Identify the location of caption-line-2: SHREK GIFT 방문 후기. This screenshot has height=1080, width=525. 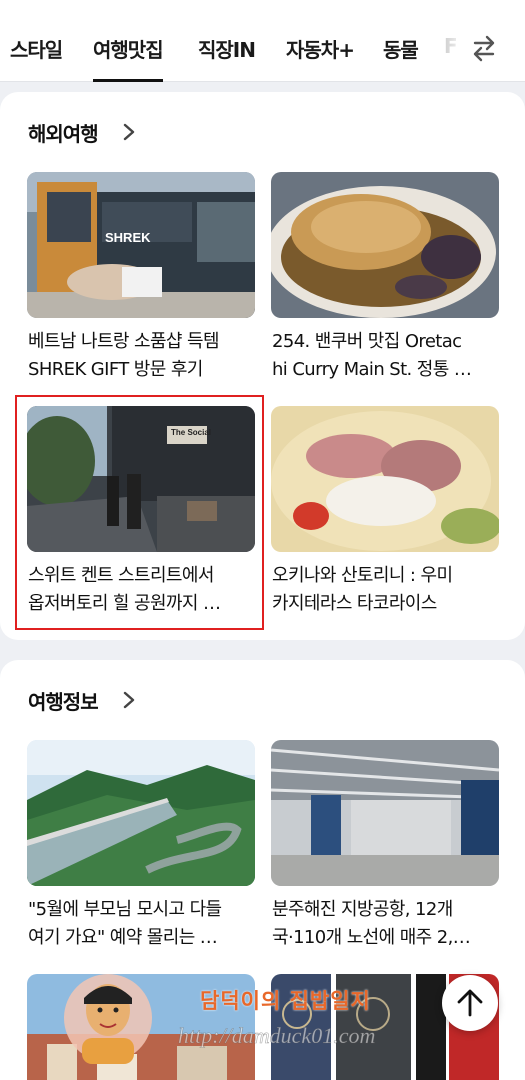
(115, 369).